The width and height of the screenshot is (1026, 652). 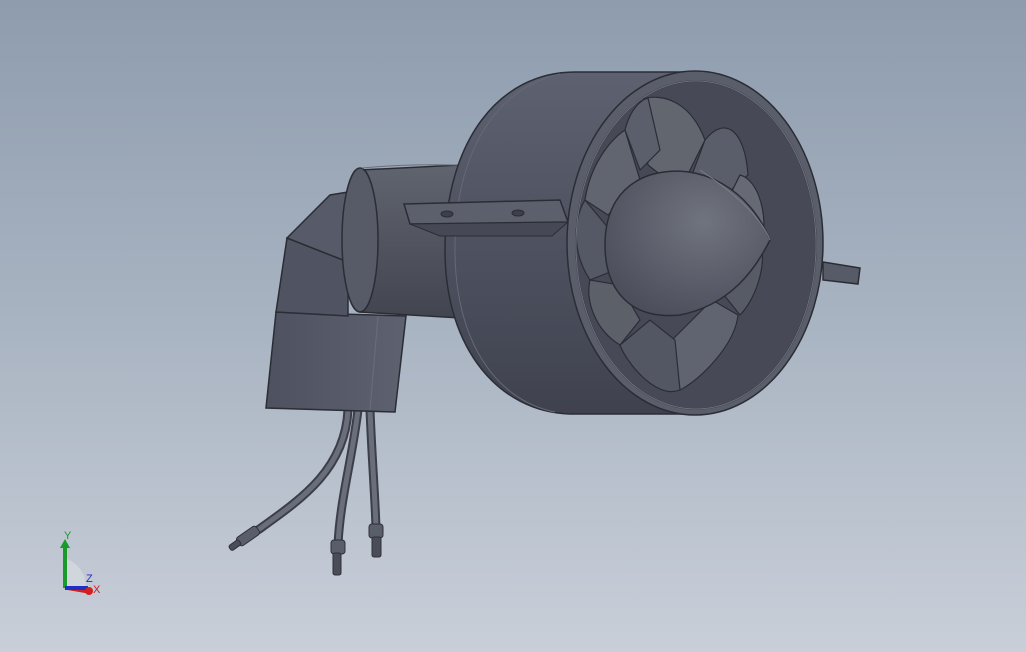 I want to click on wire-left, so click(x=303, y=470).